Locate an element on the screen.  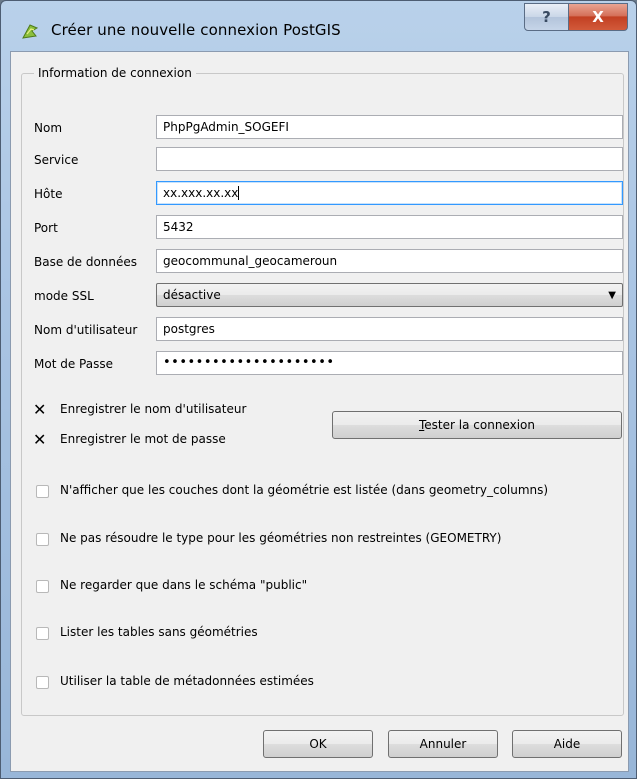
ok-button: OK is located at coordinates (318, 744).